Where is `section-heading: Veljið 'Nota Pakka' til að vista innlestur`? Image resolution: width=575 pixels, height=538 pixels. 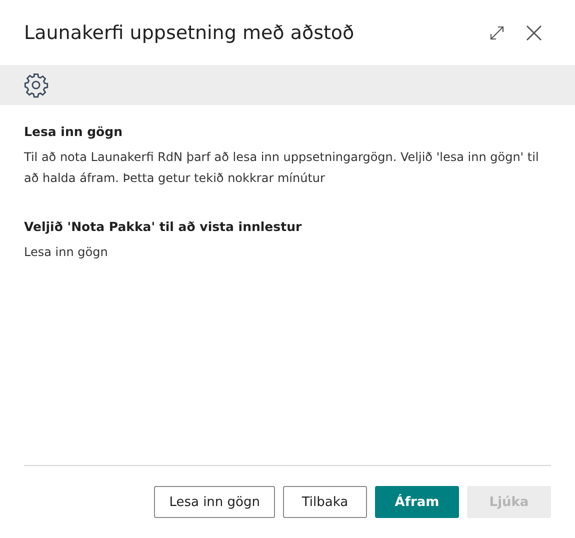
section-heading: Veljið 'Nota Pakka' til að vista innlestur is located at coordinates (163, 226).